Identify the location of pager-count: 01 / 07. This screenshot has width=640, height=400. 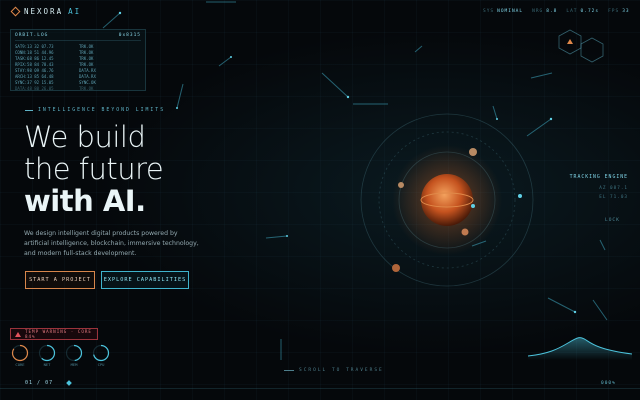
(39, 383).